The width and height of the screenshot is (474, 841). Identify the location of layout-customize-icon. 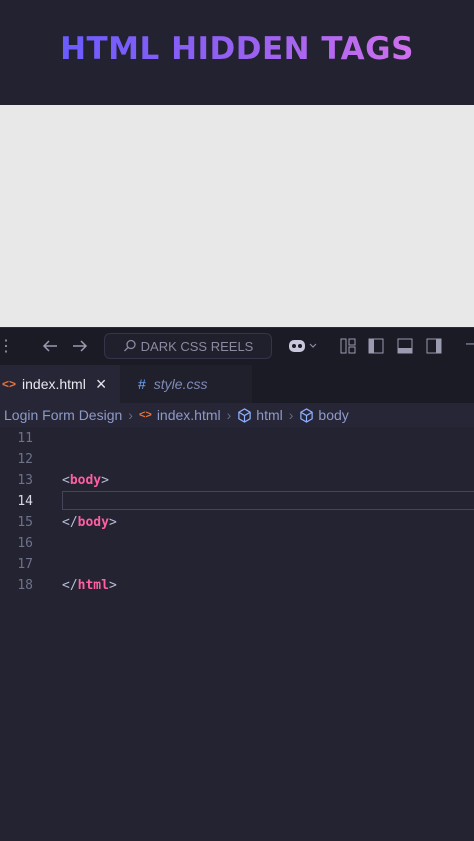
(348, 346).